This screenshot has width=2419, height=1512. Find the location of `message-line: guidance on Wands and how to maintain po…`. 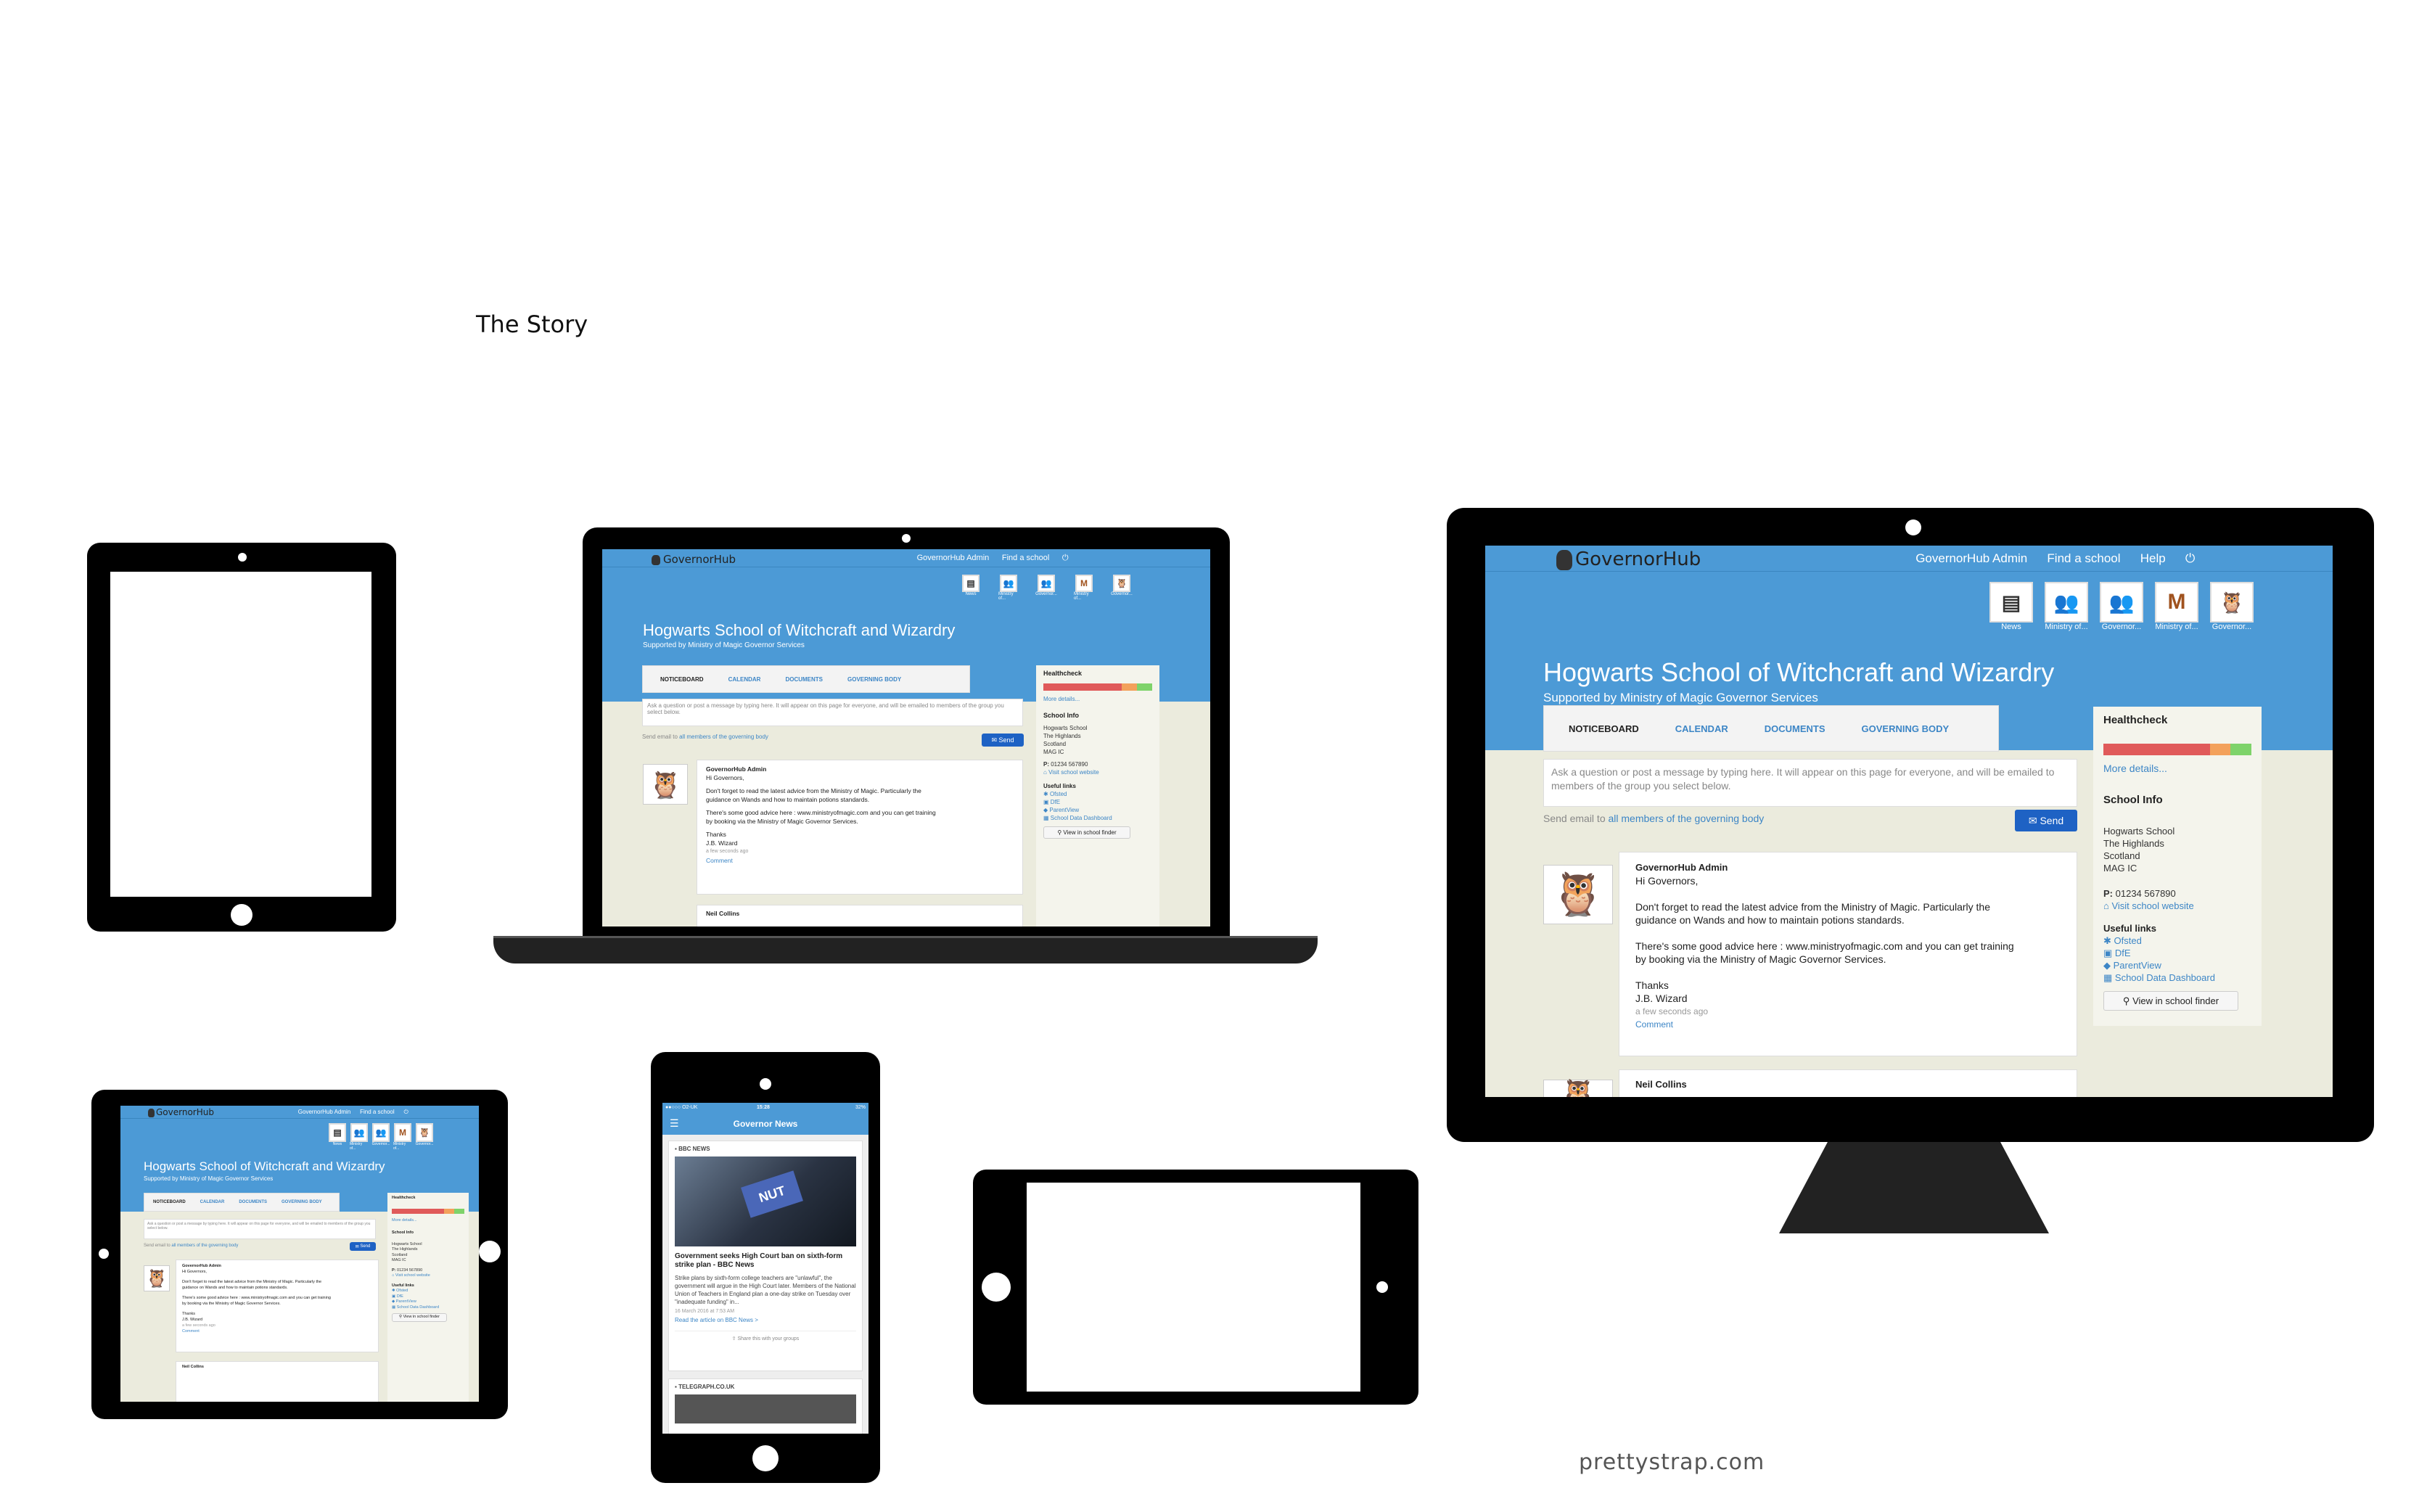

message-line: guidance on Wands and how to maintain po… is located at coordinates (235, 1288).